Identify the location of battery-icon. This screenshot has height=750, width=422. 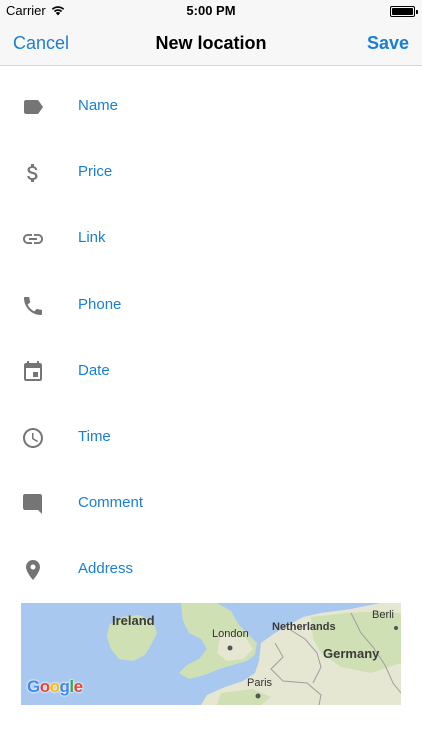
(404, 11).